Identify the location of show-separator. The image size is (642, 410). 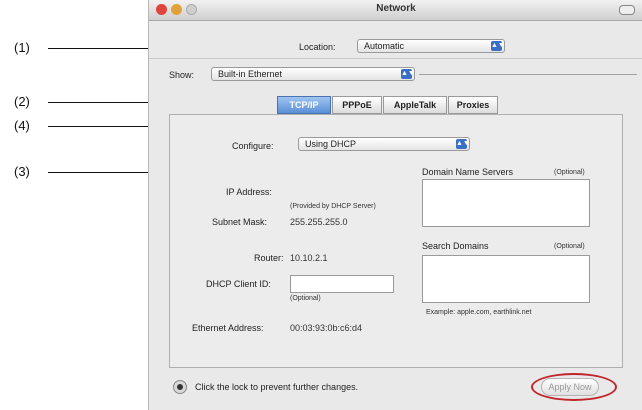
(528, 74).